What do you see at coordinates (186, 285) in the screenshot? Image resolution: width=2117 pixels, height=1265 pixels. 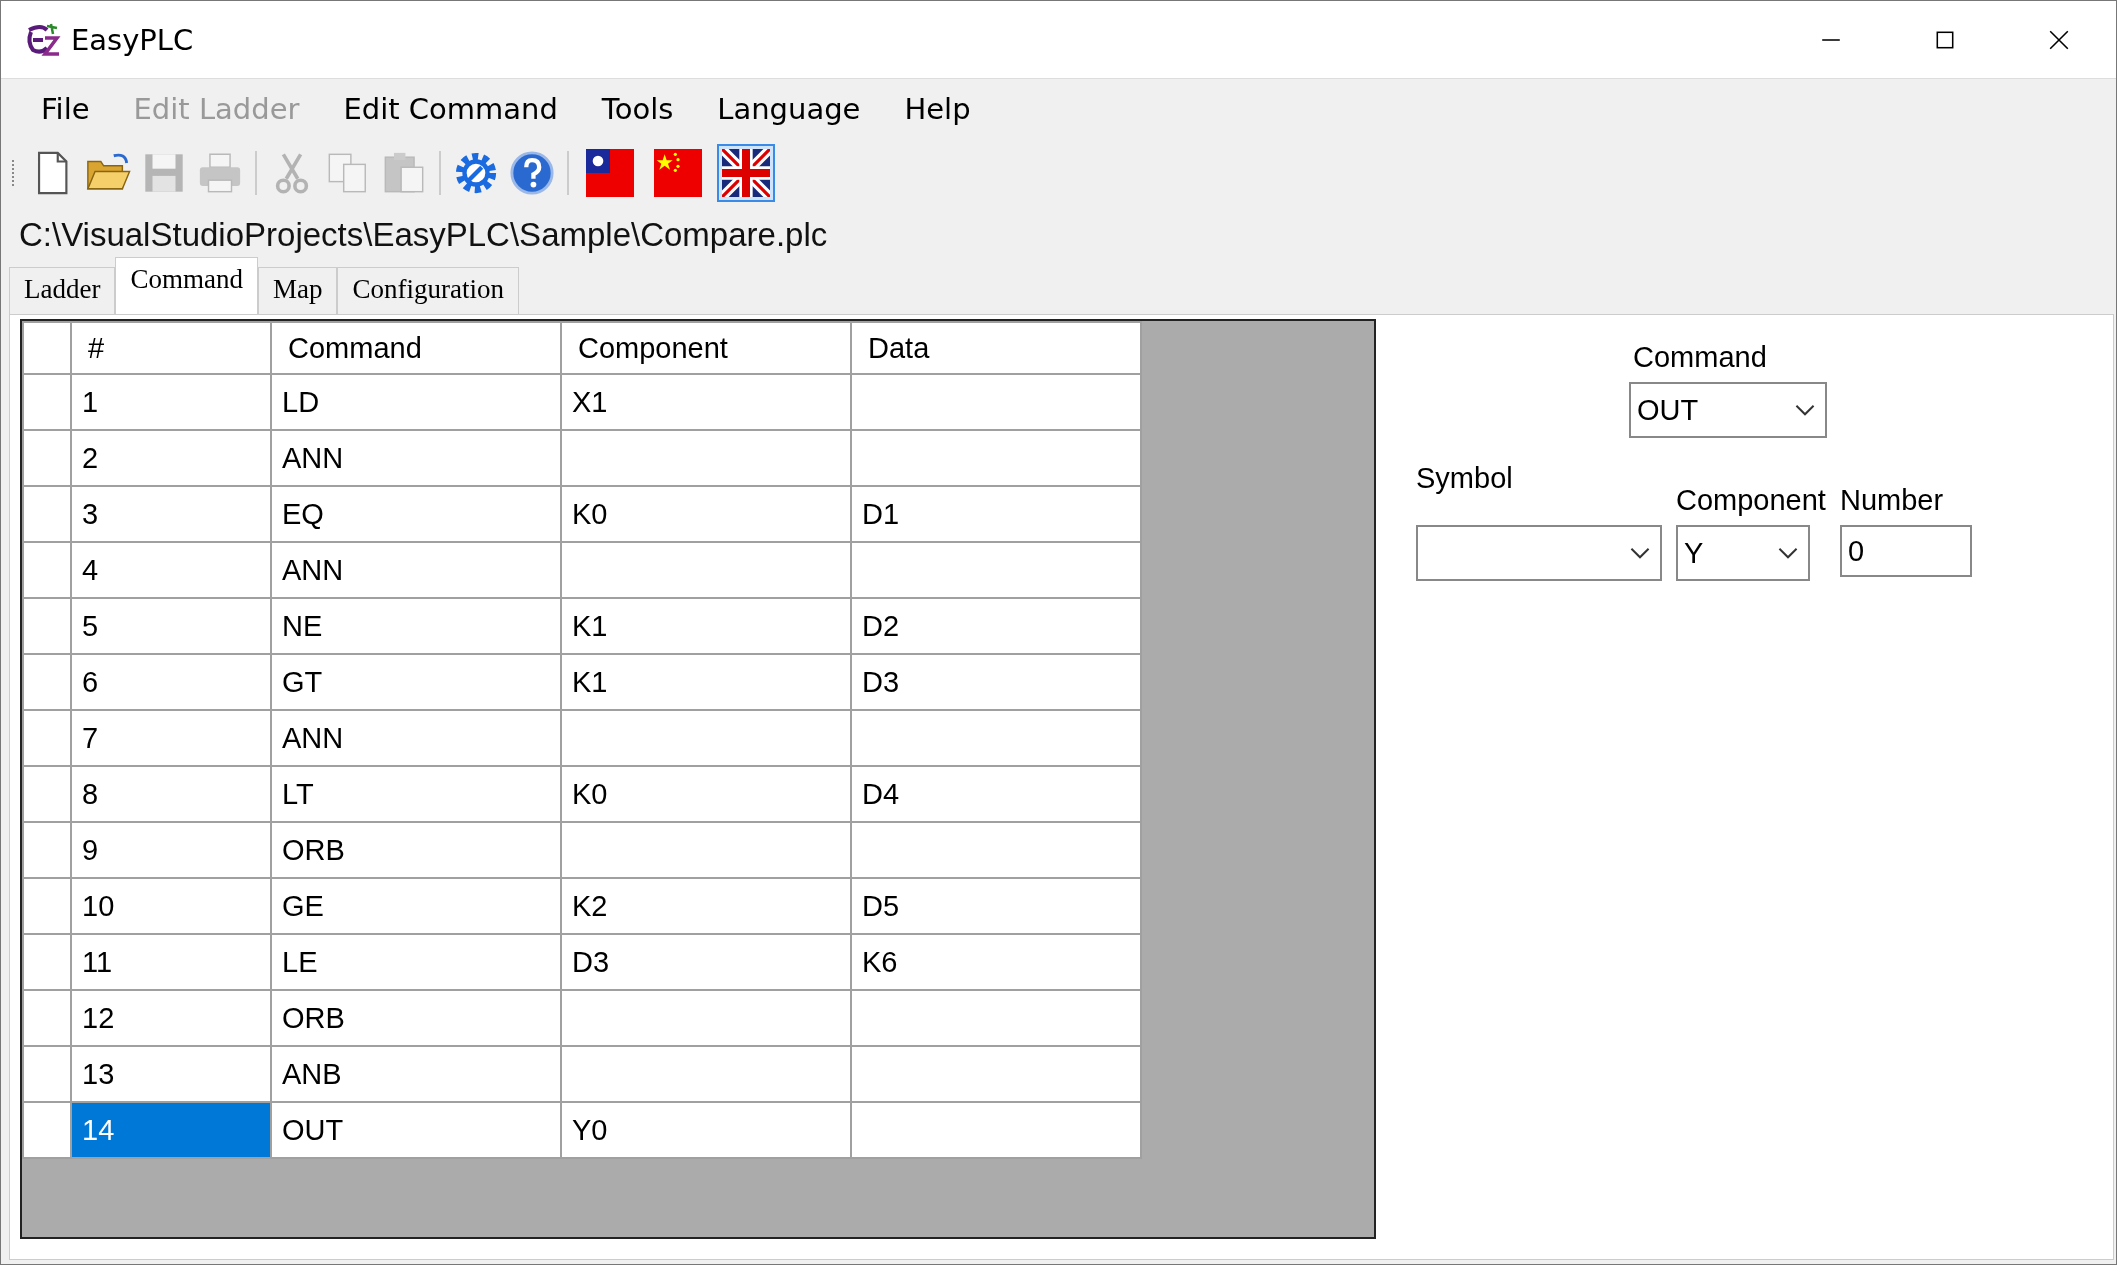 I see `tab: Command` at bounding box center [186, 285].